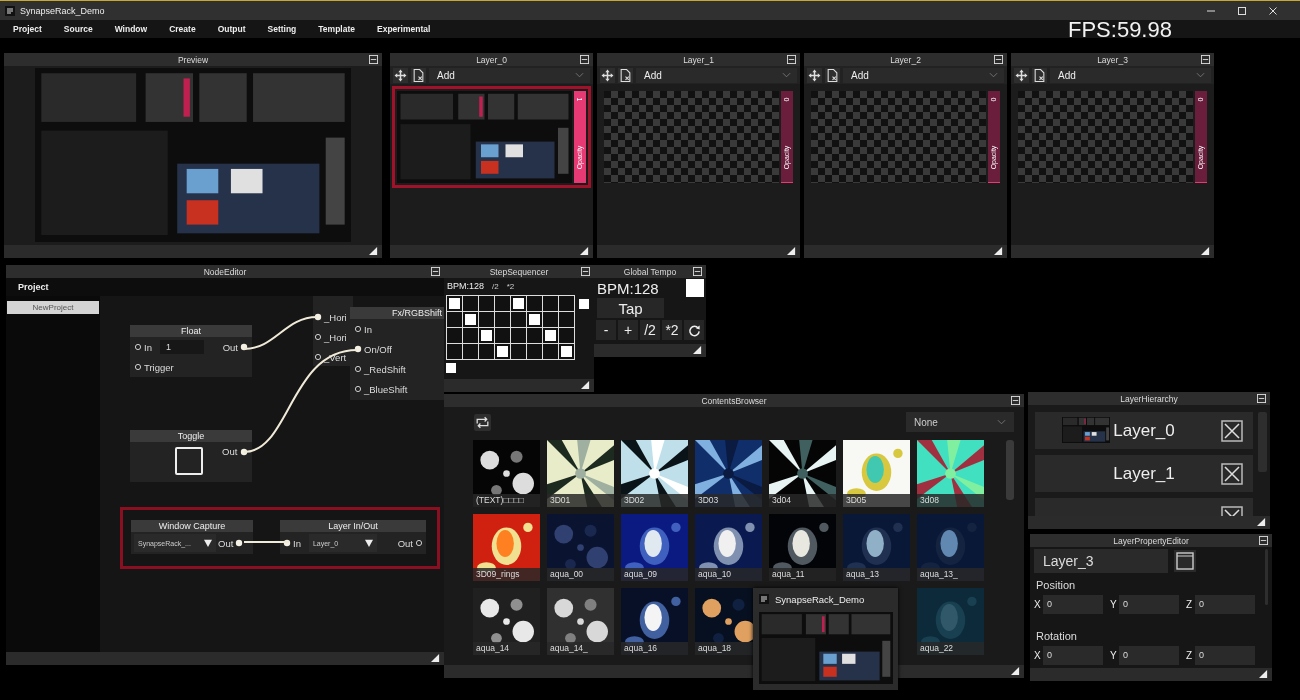 The height and width of the screenshot is (700, 1300). Describe the element at coordinates (1144, 473) in the screenshot. I see `layer-row: Layer_1` at that location.